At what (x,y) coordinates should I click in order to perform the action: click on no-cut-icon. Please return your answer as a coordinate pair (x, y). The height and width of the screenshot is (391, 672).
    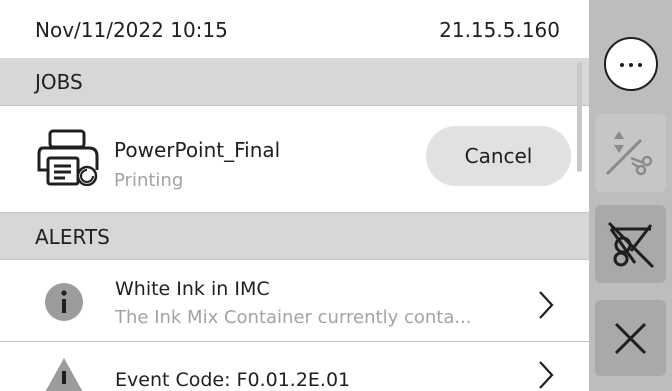
    Looking at the image, I should click on (631, 245).